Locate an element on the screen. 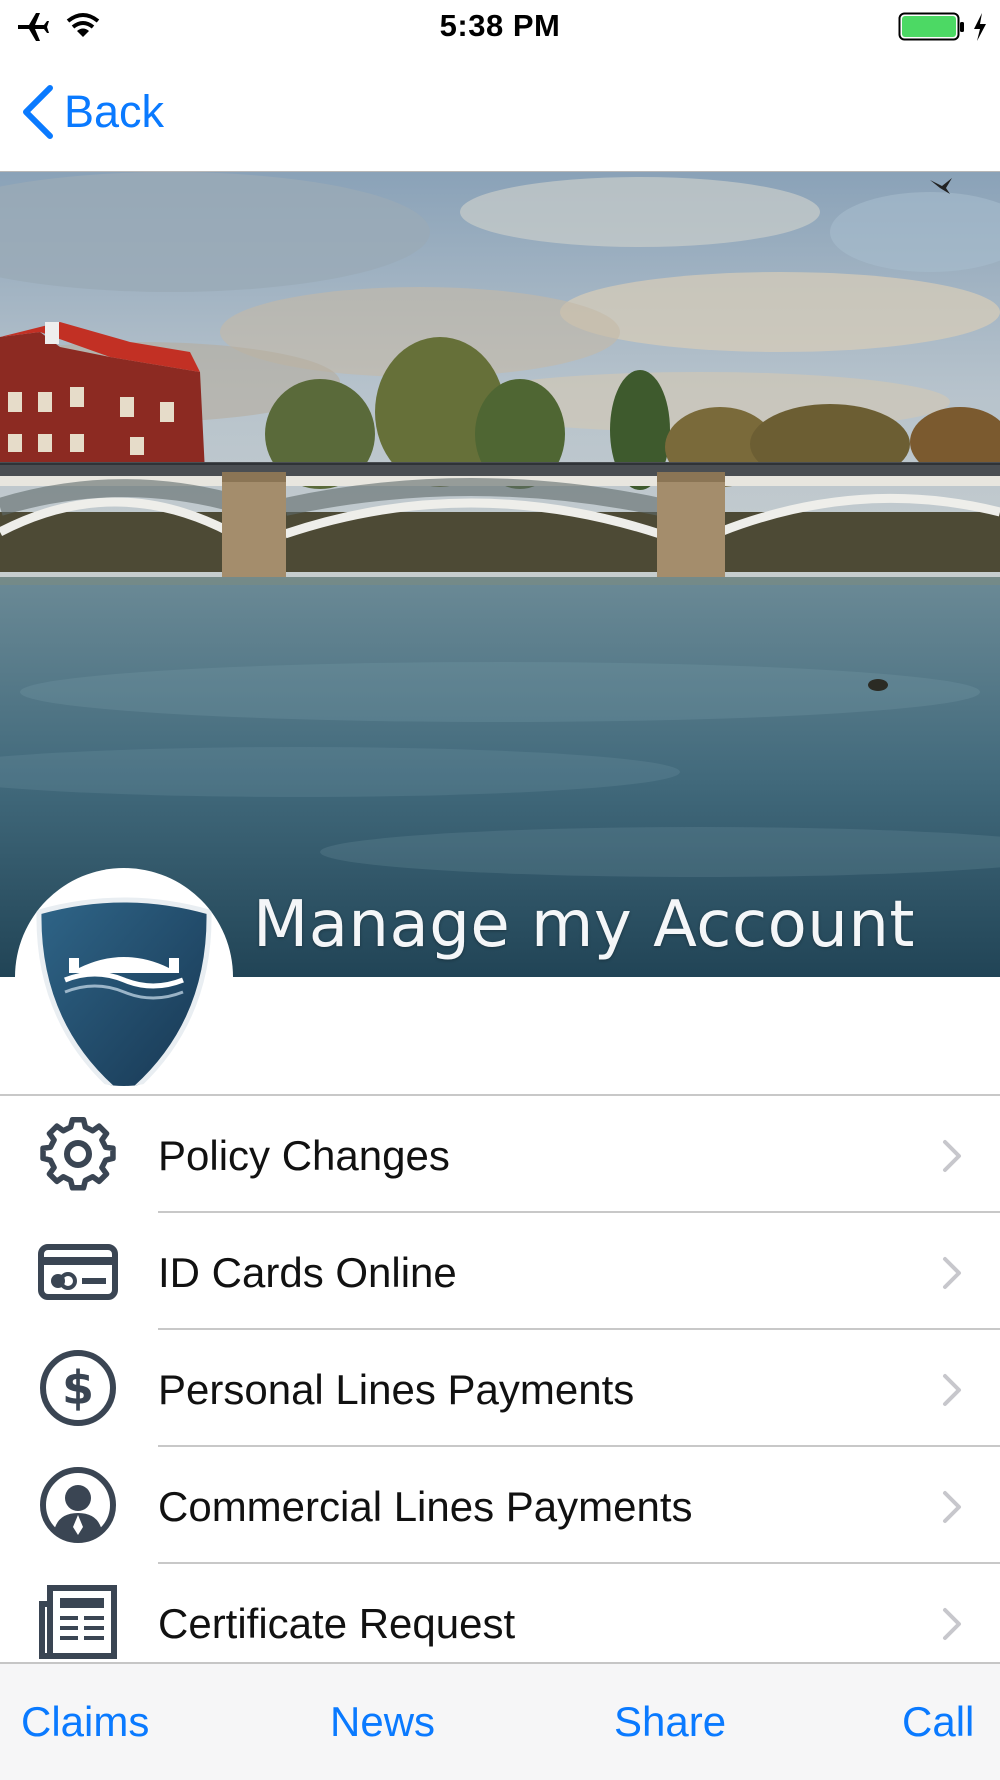 The width and height of the screenshot is (1000, 1780). list-item-label: ID Cards Online is located at coordinates (307, 1272).